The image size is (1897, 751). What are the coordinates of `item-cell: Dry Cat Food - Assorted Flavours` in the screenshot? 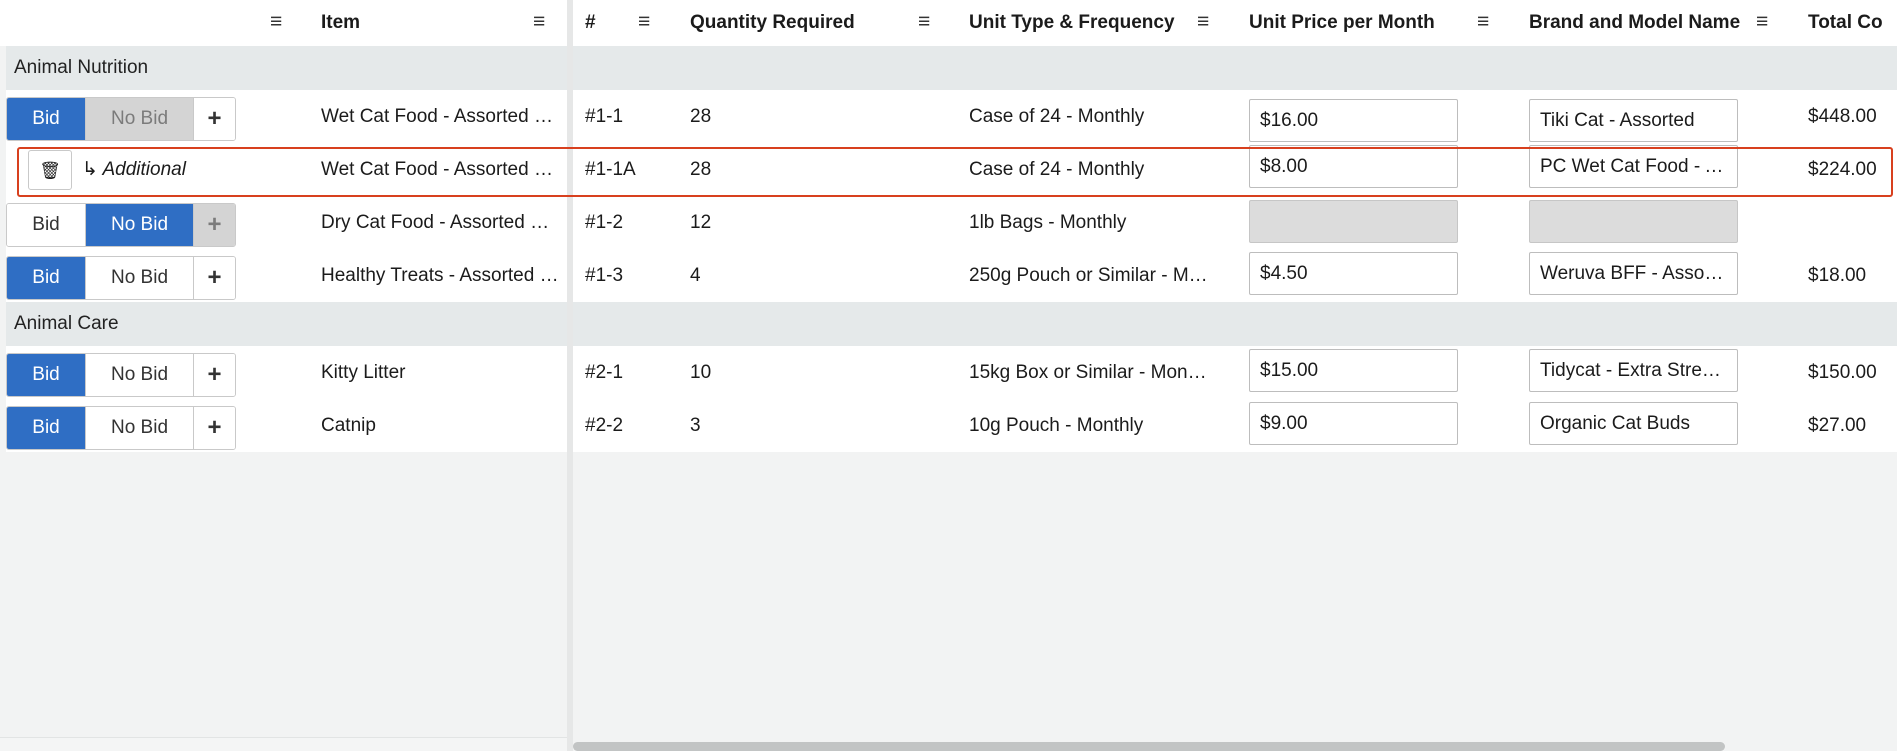 It's located at (440, 222).